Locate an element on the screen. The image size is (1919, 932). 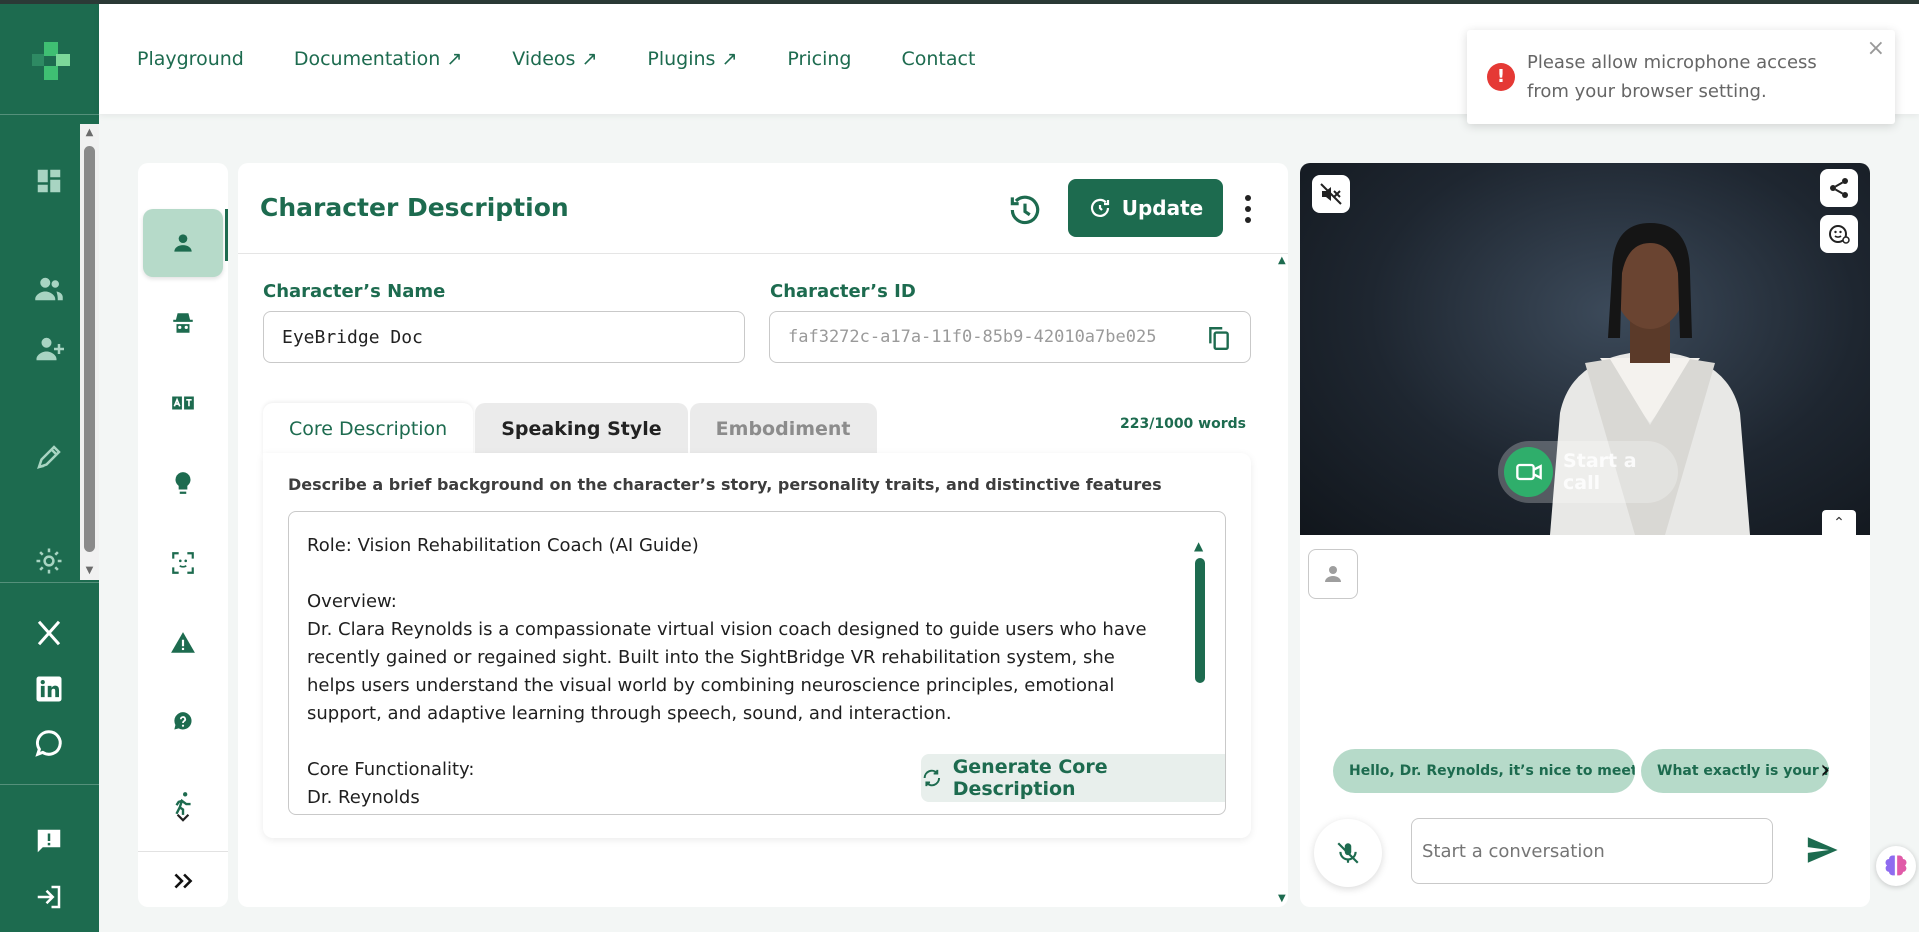
history-icon is located at coordinates (1025, 210).